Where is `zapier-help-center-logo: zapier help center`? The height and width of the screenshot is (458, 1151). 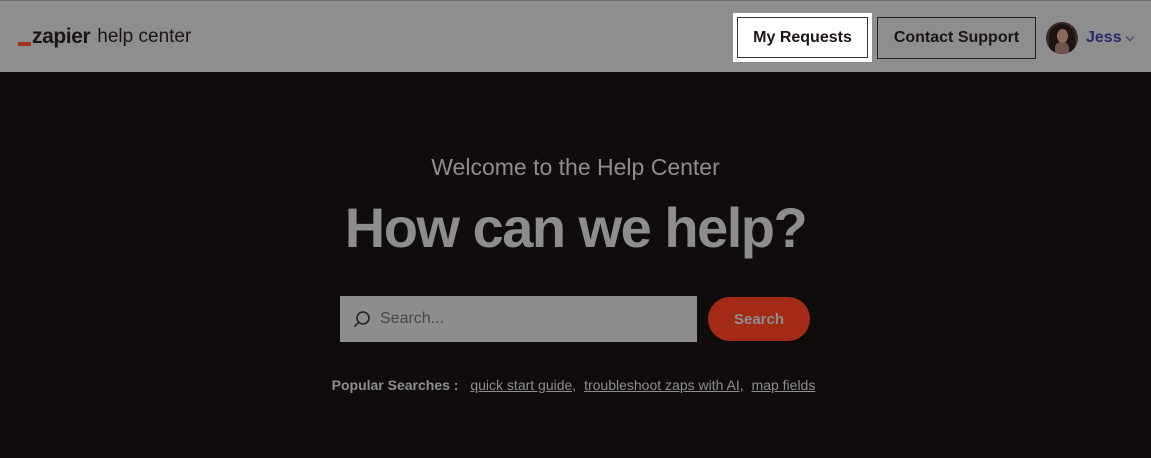 zapier-help-center-logo: zapier help center is located at coordinates (104, 37).